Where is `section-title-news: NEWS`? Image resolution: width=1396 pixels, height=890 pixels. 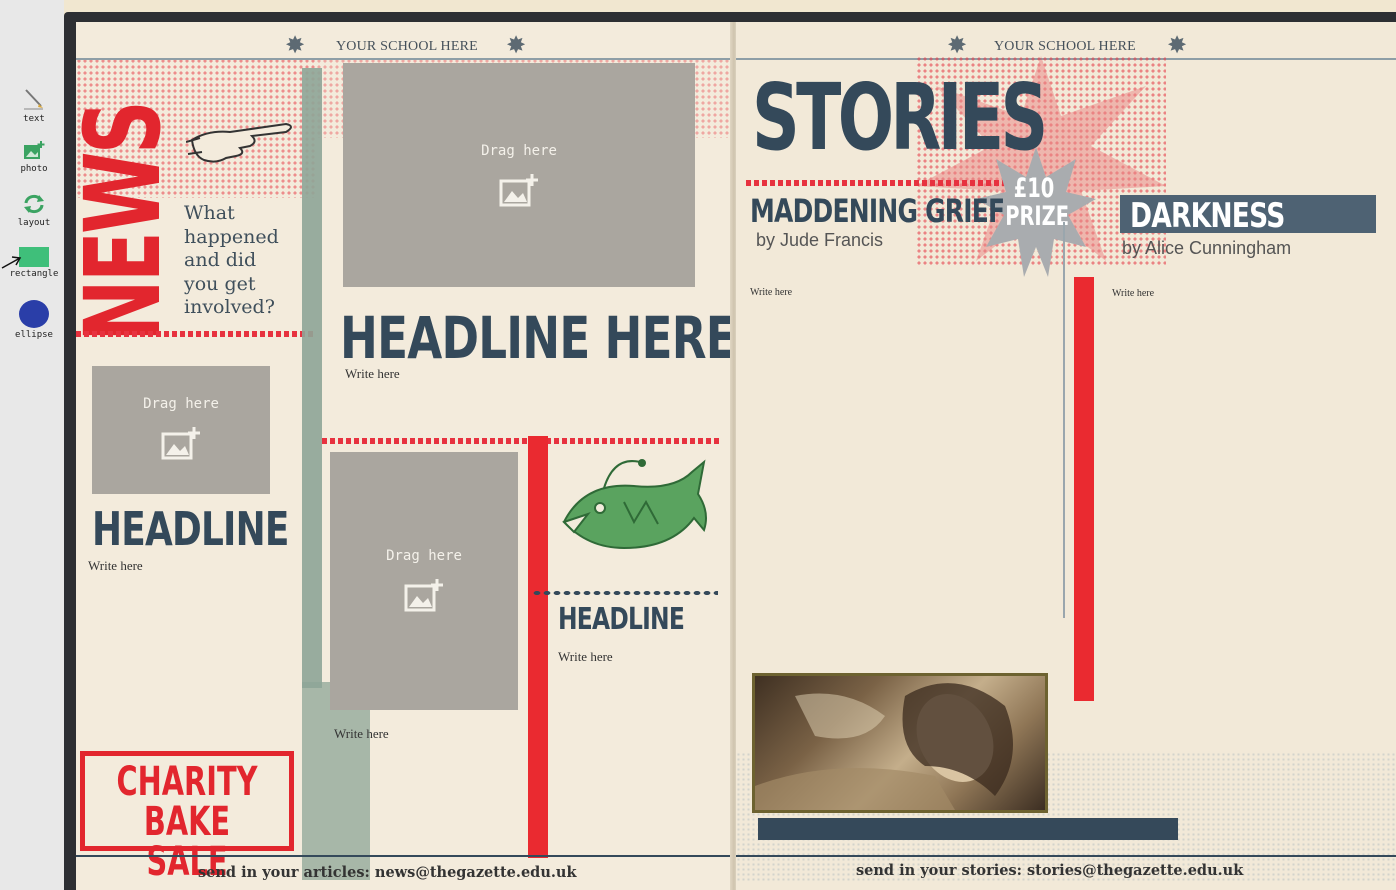
section-title-news: NEWS is located at coordinates (130, 223).